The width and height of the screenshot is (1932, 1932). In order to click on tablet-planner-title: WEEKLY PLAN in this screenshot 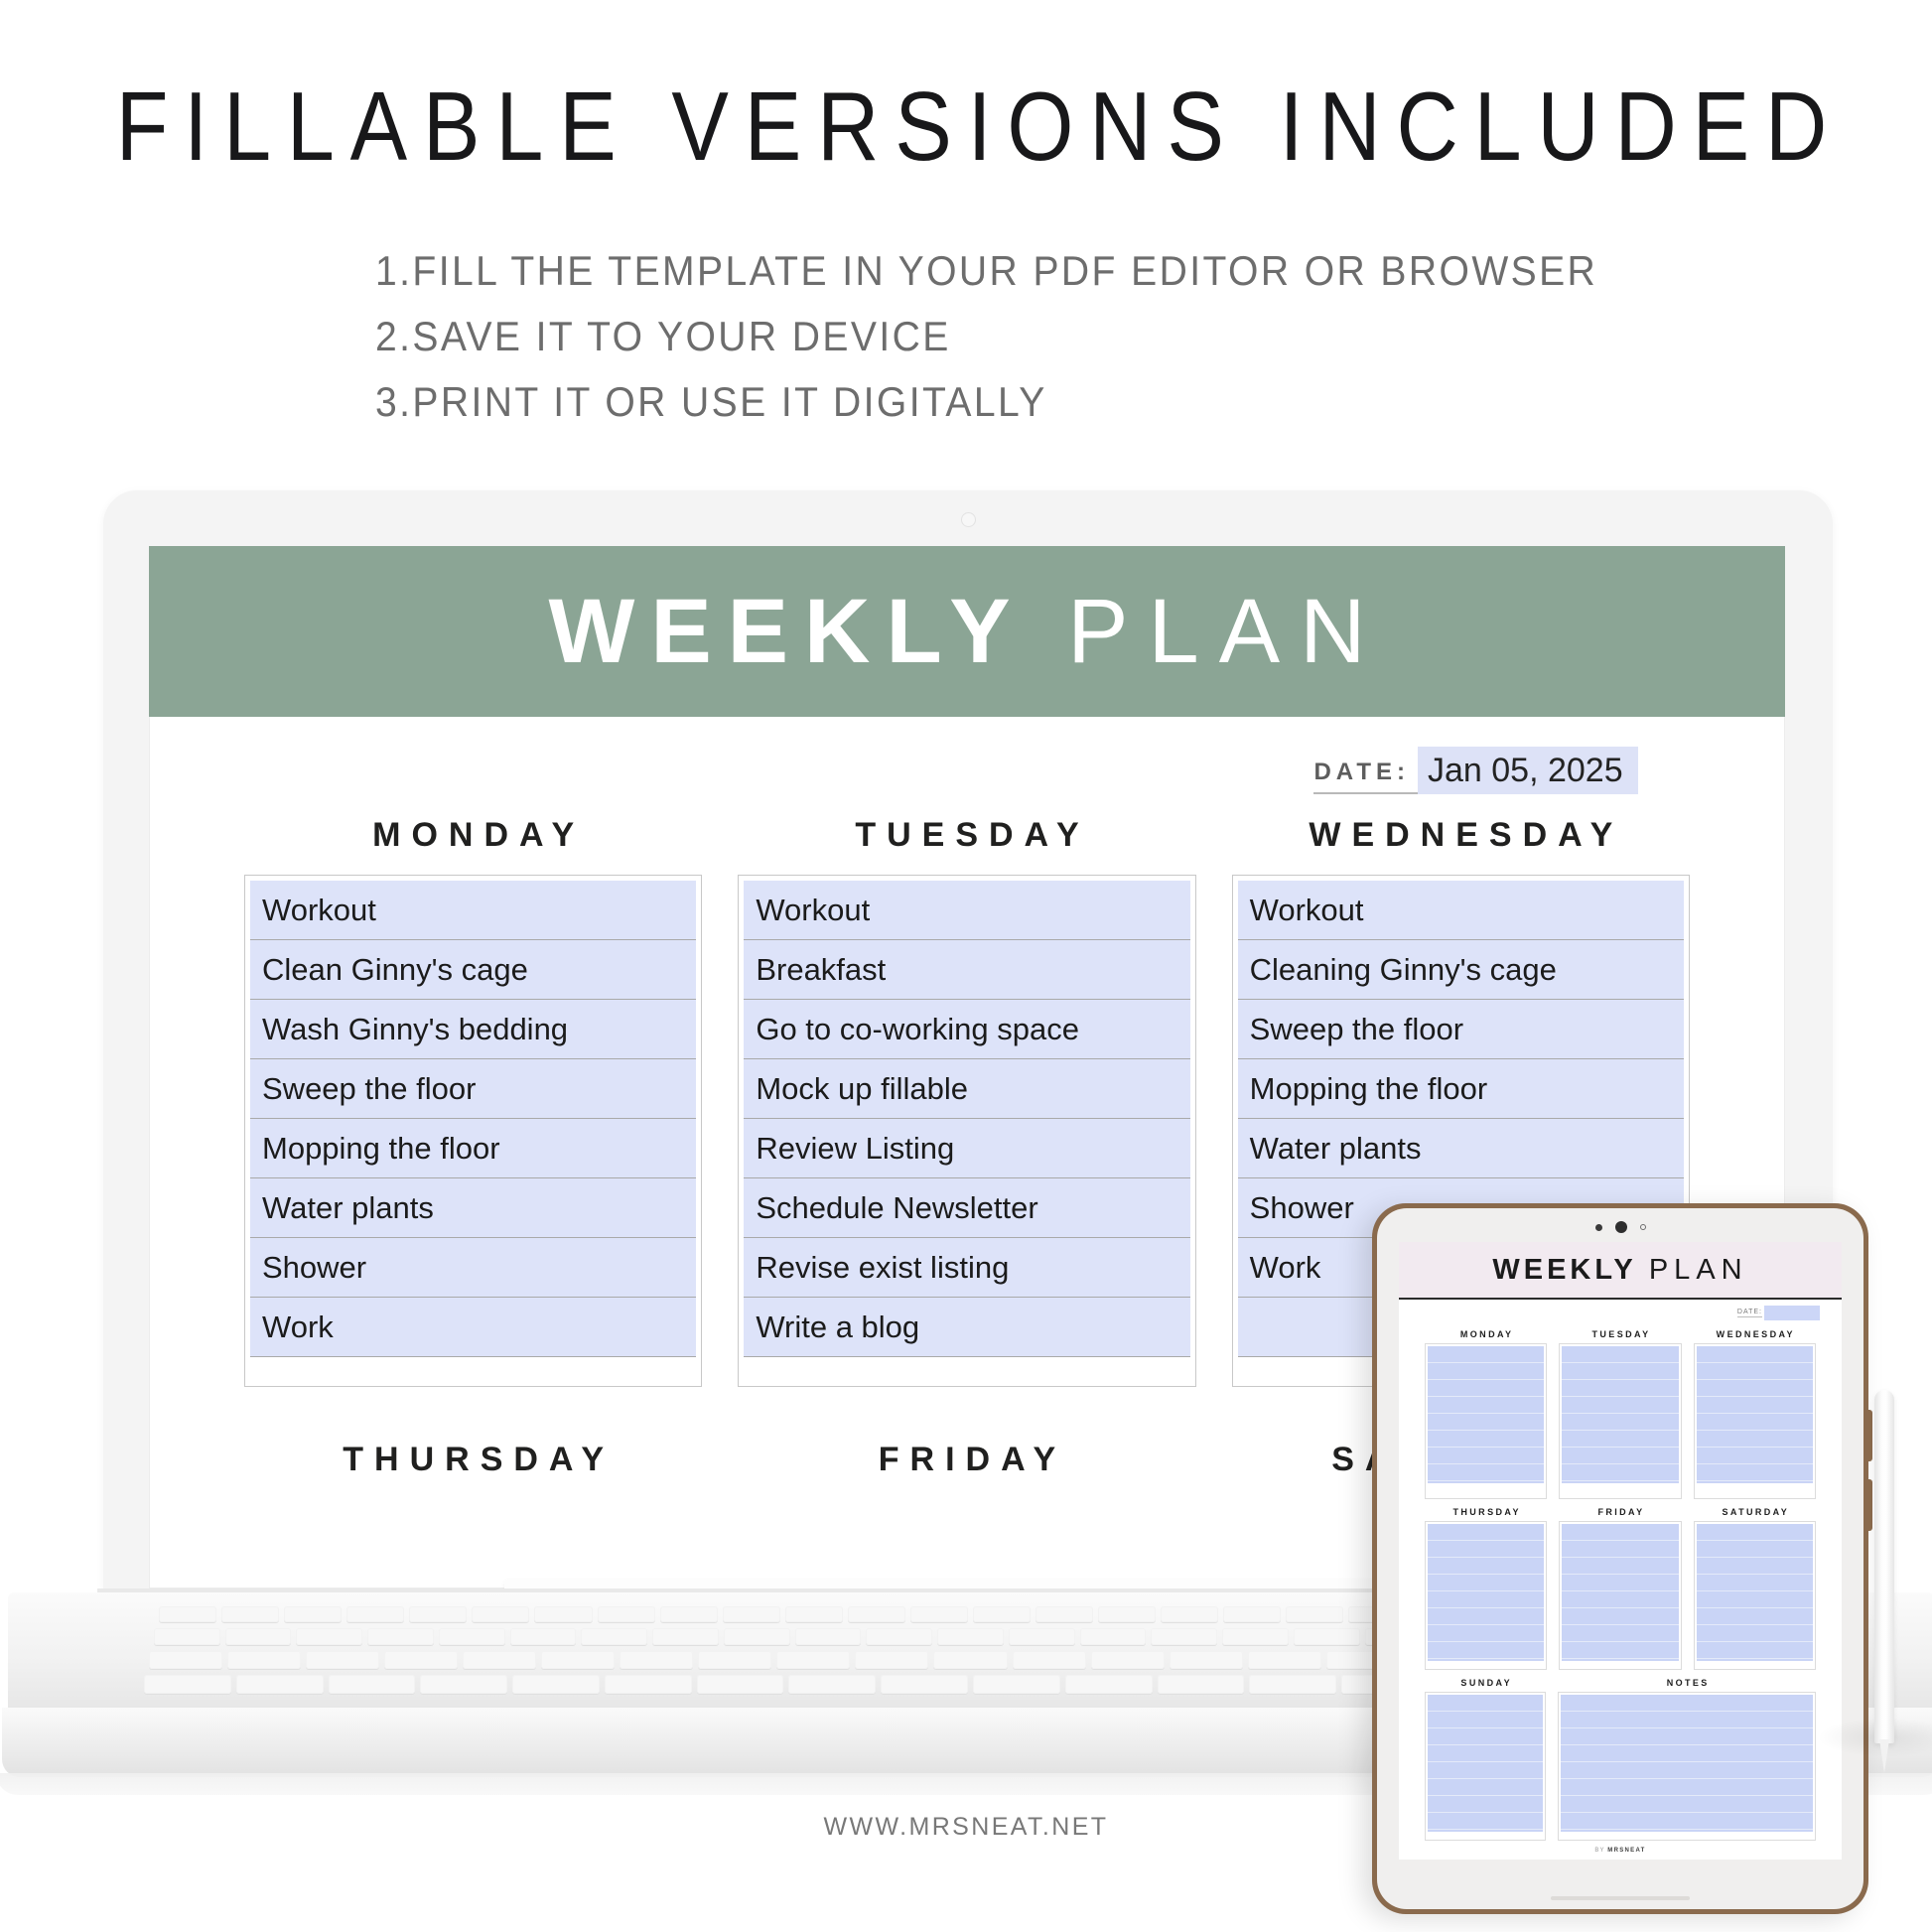, I will do `click(1619, 1271)`.